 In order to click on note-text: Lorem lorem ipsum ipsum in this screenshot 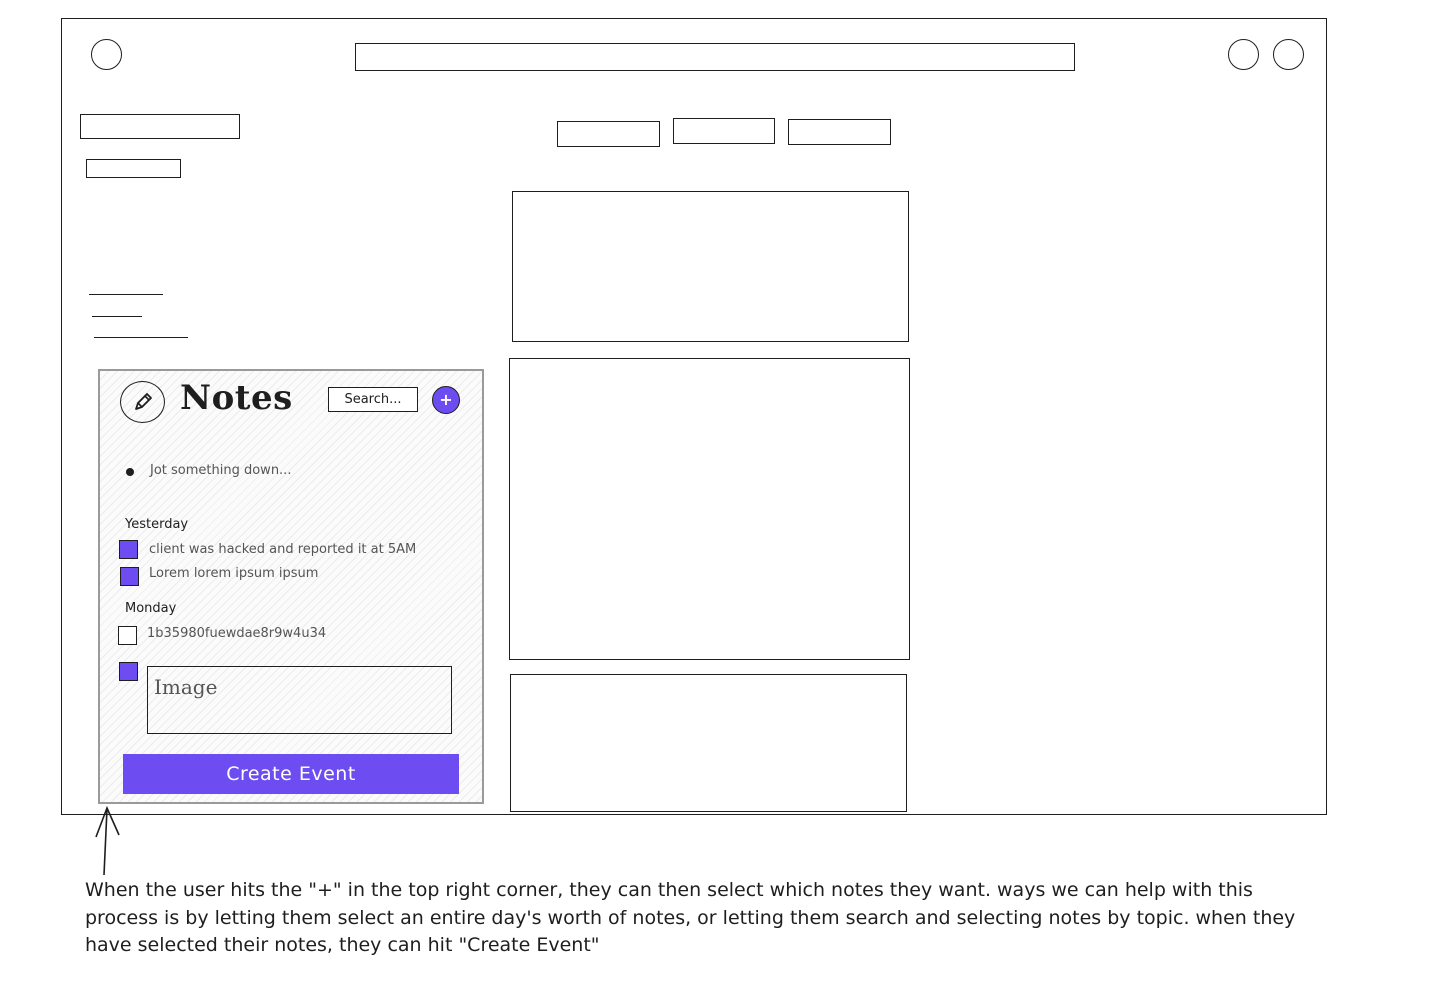, I will do `click(234, 573)`.